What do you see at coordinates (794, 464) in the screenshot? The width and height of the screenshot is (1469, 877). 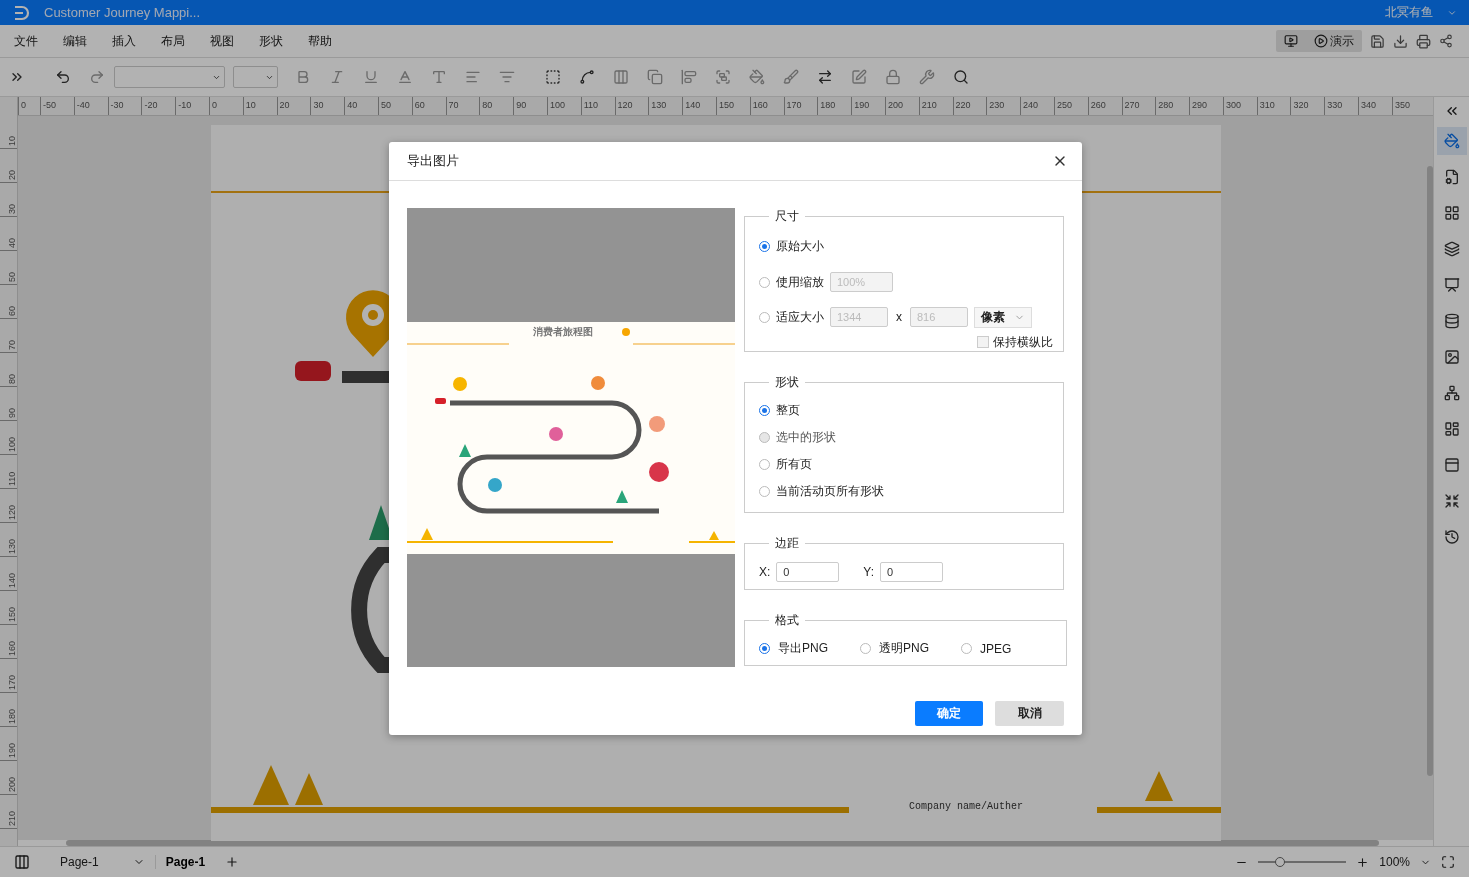 I see `option-label: 所有页` at bounding box center [794, 464].